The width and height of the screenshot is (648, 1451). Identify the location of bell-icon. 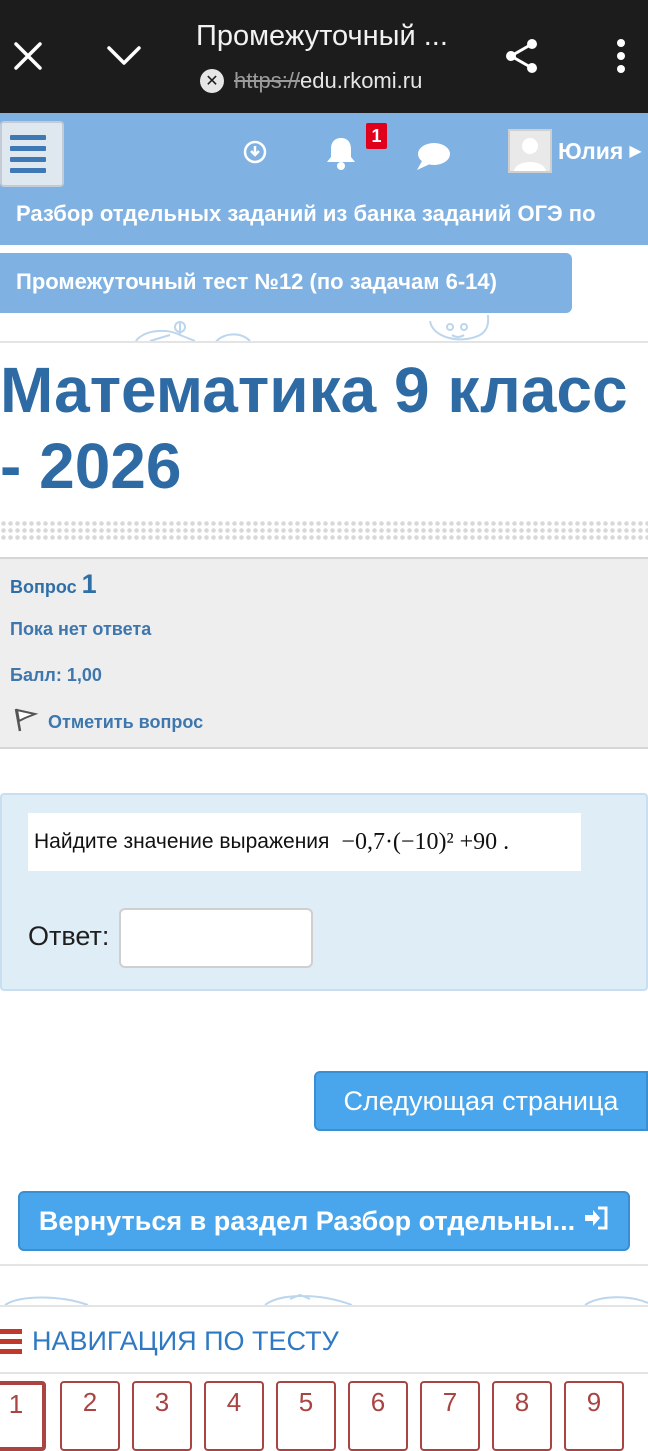
(341, 153).